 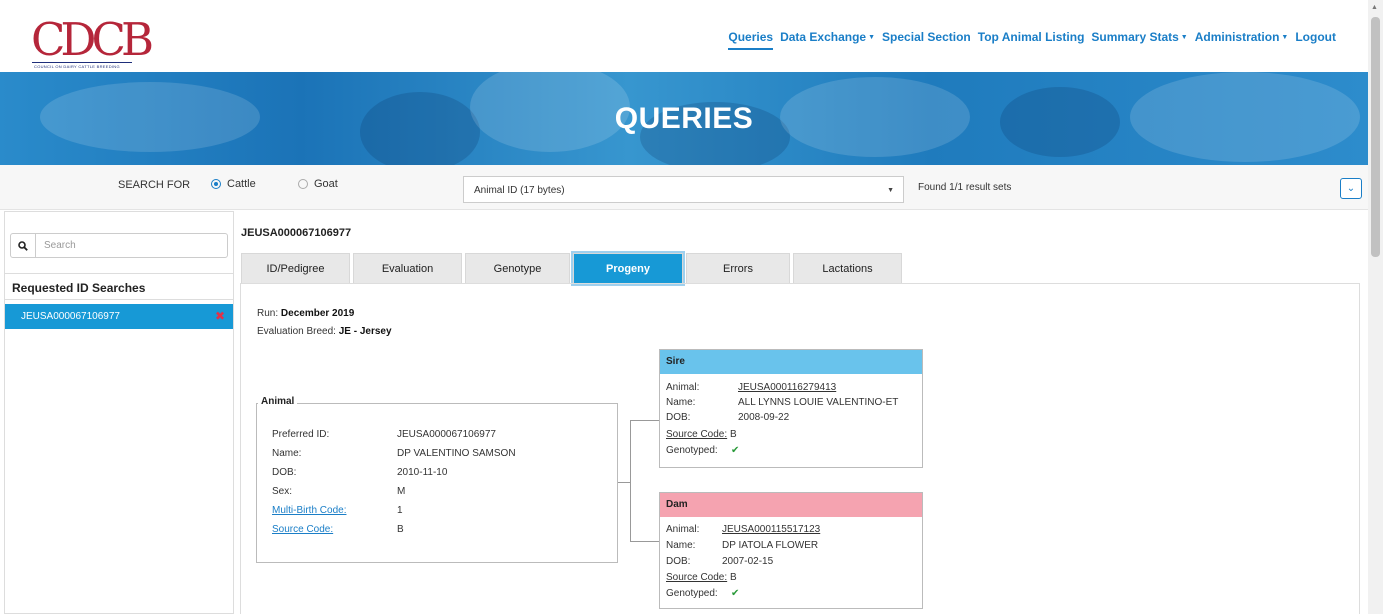 I want to click on radio-selected-icon, so click(x=216, y=184).